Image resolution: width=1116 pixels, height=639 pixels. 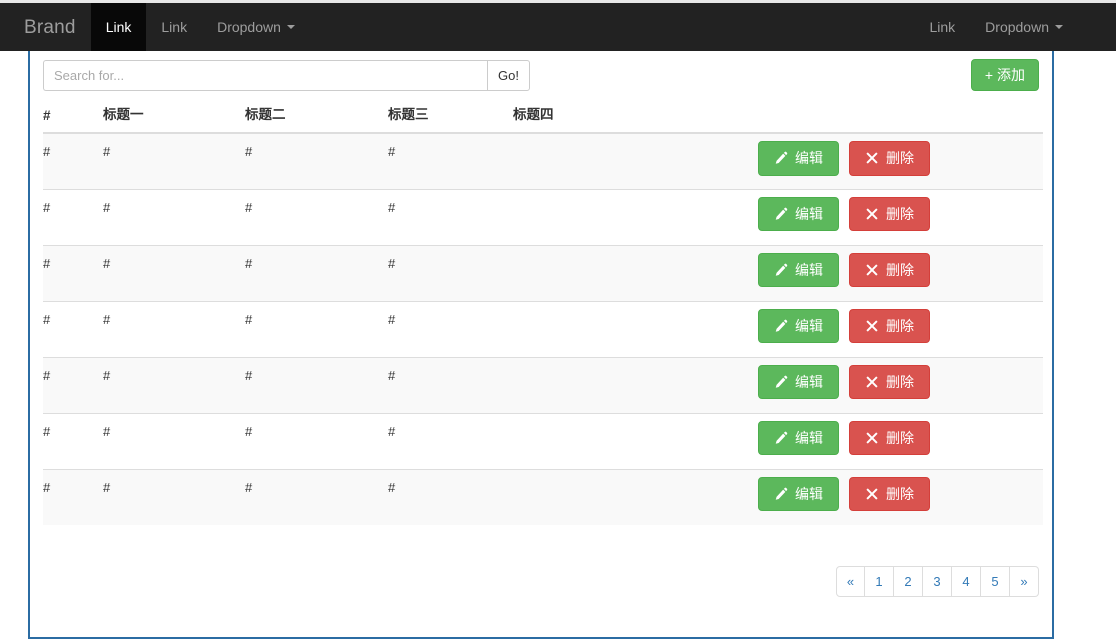 I want to click on nav-item-link-right-label: Link, so click(x=942, y=27).